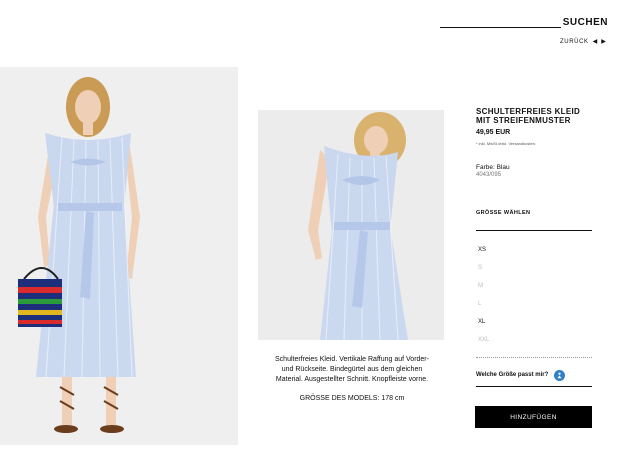 The height and width of the screenshot is (457, 620). What do you see at coordinates (535, 256) in the screenshot?
I see `size-option-xs: XS` at bounding box center [535, 256].